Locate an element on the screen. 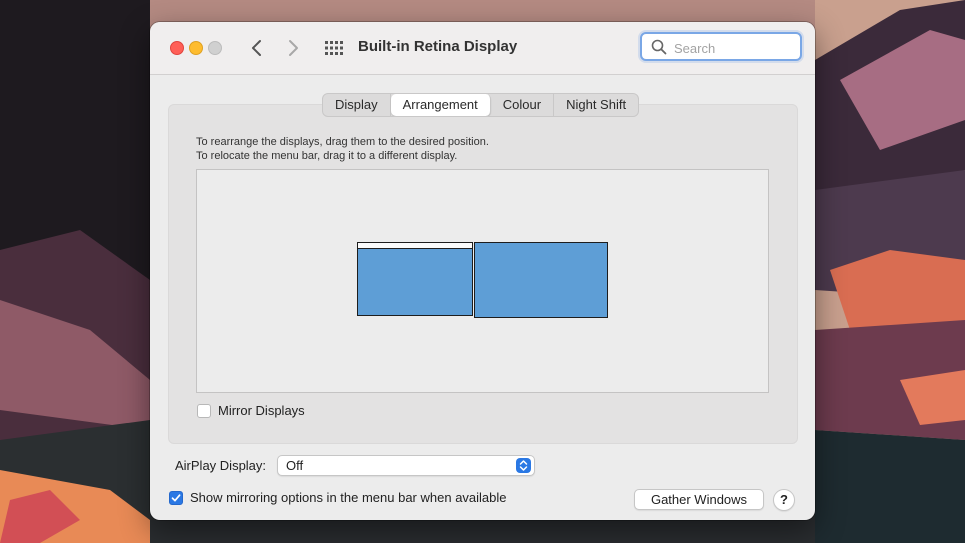 This screenshot has height=543, width=965. show-mirroring-checkbox is located at coordinates (176, 497).